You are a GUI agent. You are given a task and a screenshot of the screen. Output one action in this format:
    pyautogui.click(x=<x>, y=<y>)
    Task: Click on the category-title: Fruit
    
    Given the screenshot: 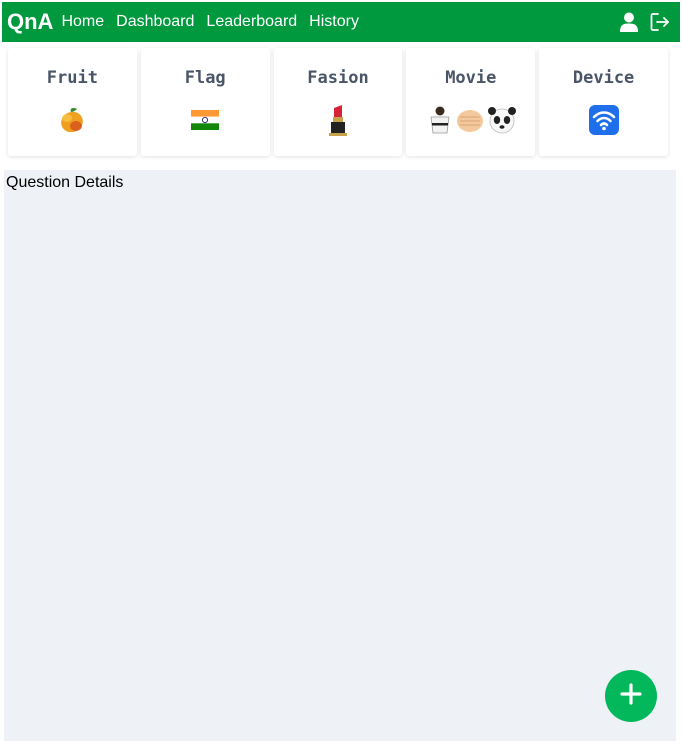 What is the action you would take?
    pyautogui.click(x=72, y=78)
    